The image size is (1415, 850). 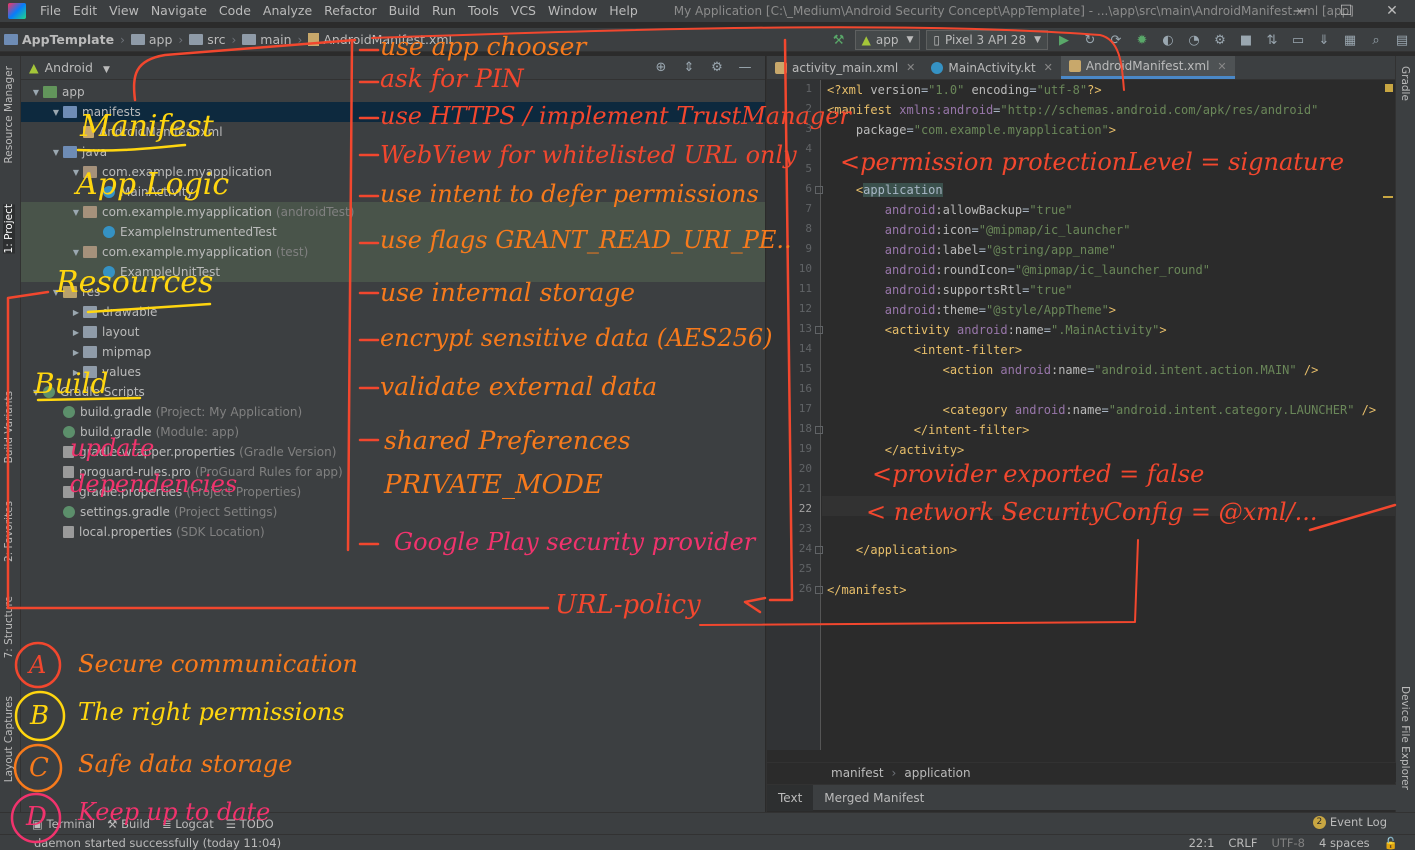 What do you see at coordinates (444, 11) in the screenshot?
I see `menu-run: Run` at bounding box center [444, 11].